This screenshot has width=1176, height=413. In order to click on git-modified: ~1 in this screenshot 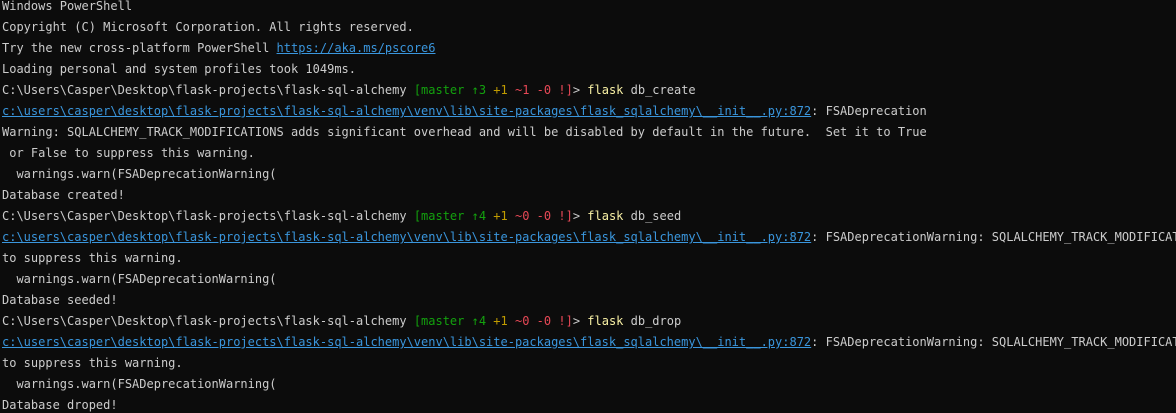, I will do `click(518, 90)`.